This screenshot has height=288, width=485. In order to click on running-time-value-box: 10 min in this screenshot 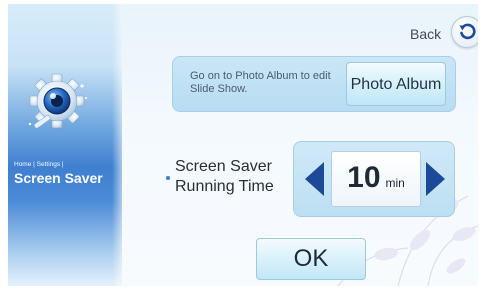, I will do `click(376, 179)`.